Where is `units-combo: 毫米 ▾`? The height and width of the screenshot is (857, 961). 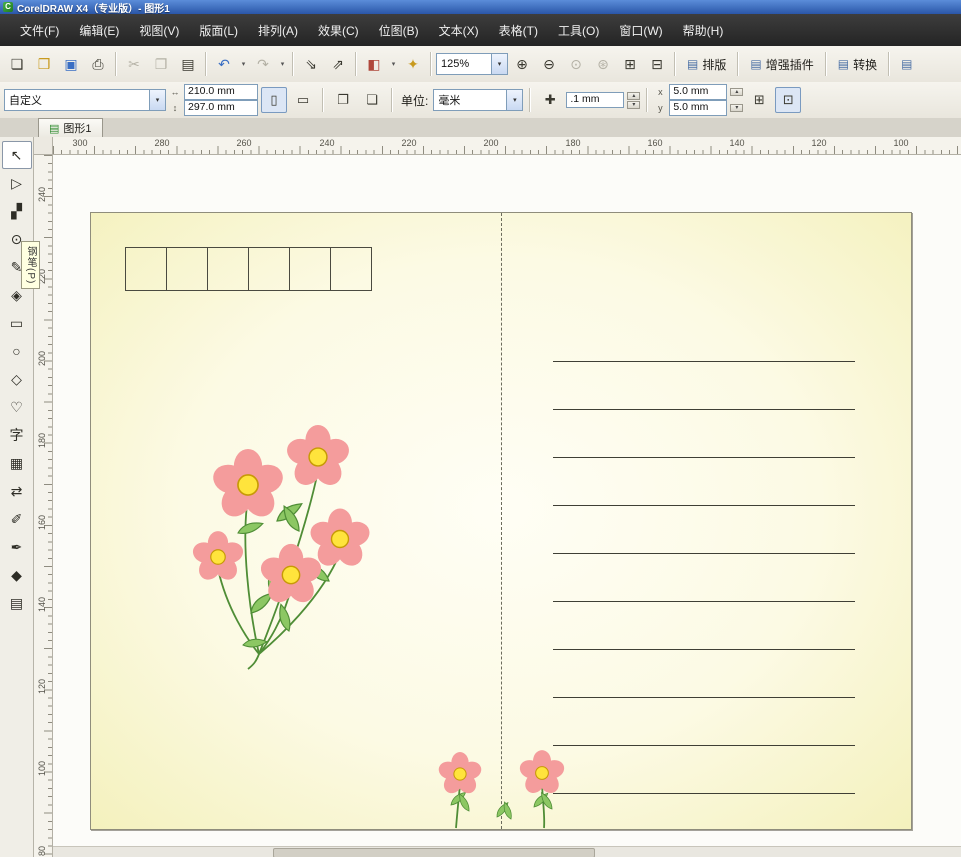 units-combo: 毫米 ▾ is located at coordinates (478, 100).